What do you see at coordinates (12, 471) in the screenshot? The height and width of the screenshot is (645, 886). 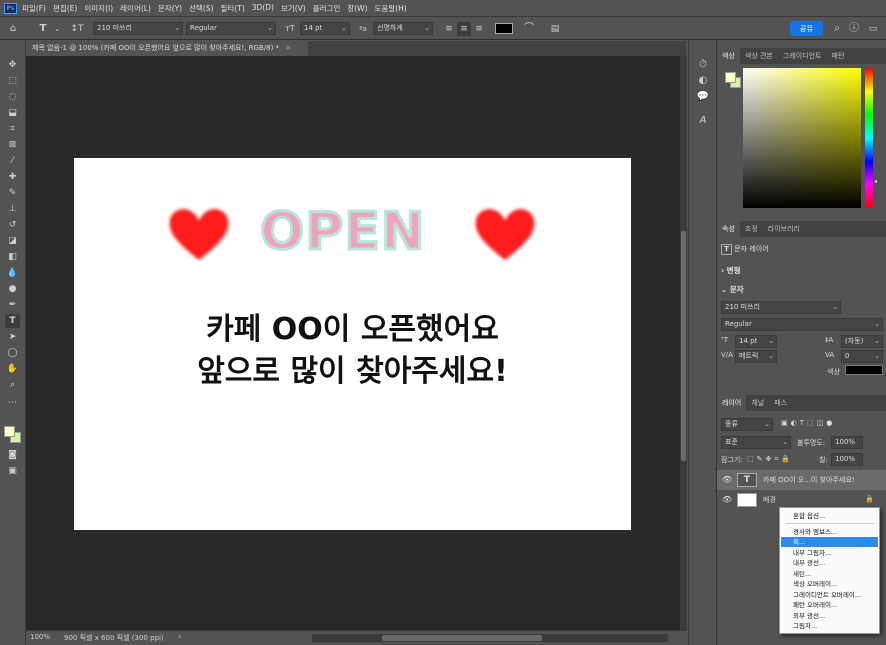 I see `screen-mode-icon: ▣` at bounding box center [12, 471].